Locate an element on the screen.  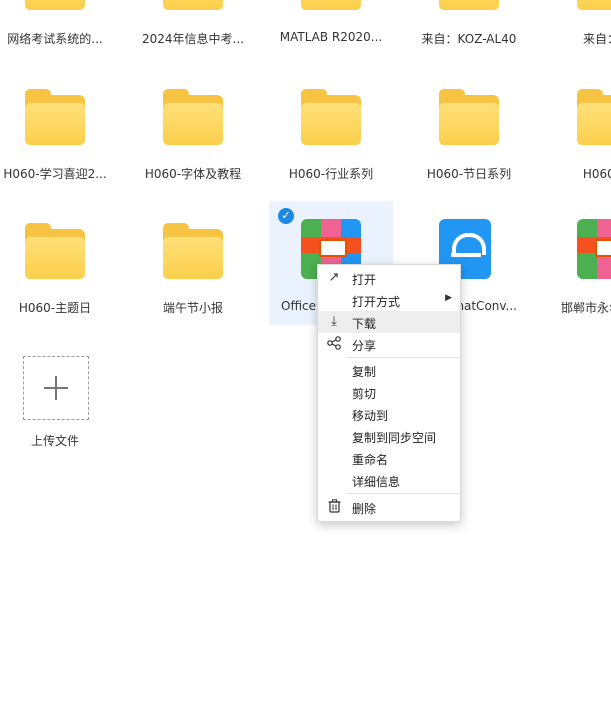
folder-tile: H060-主题日 is located at coordinates (58, 263).